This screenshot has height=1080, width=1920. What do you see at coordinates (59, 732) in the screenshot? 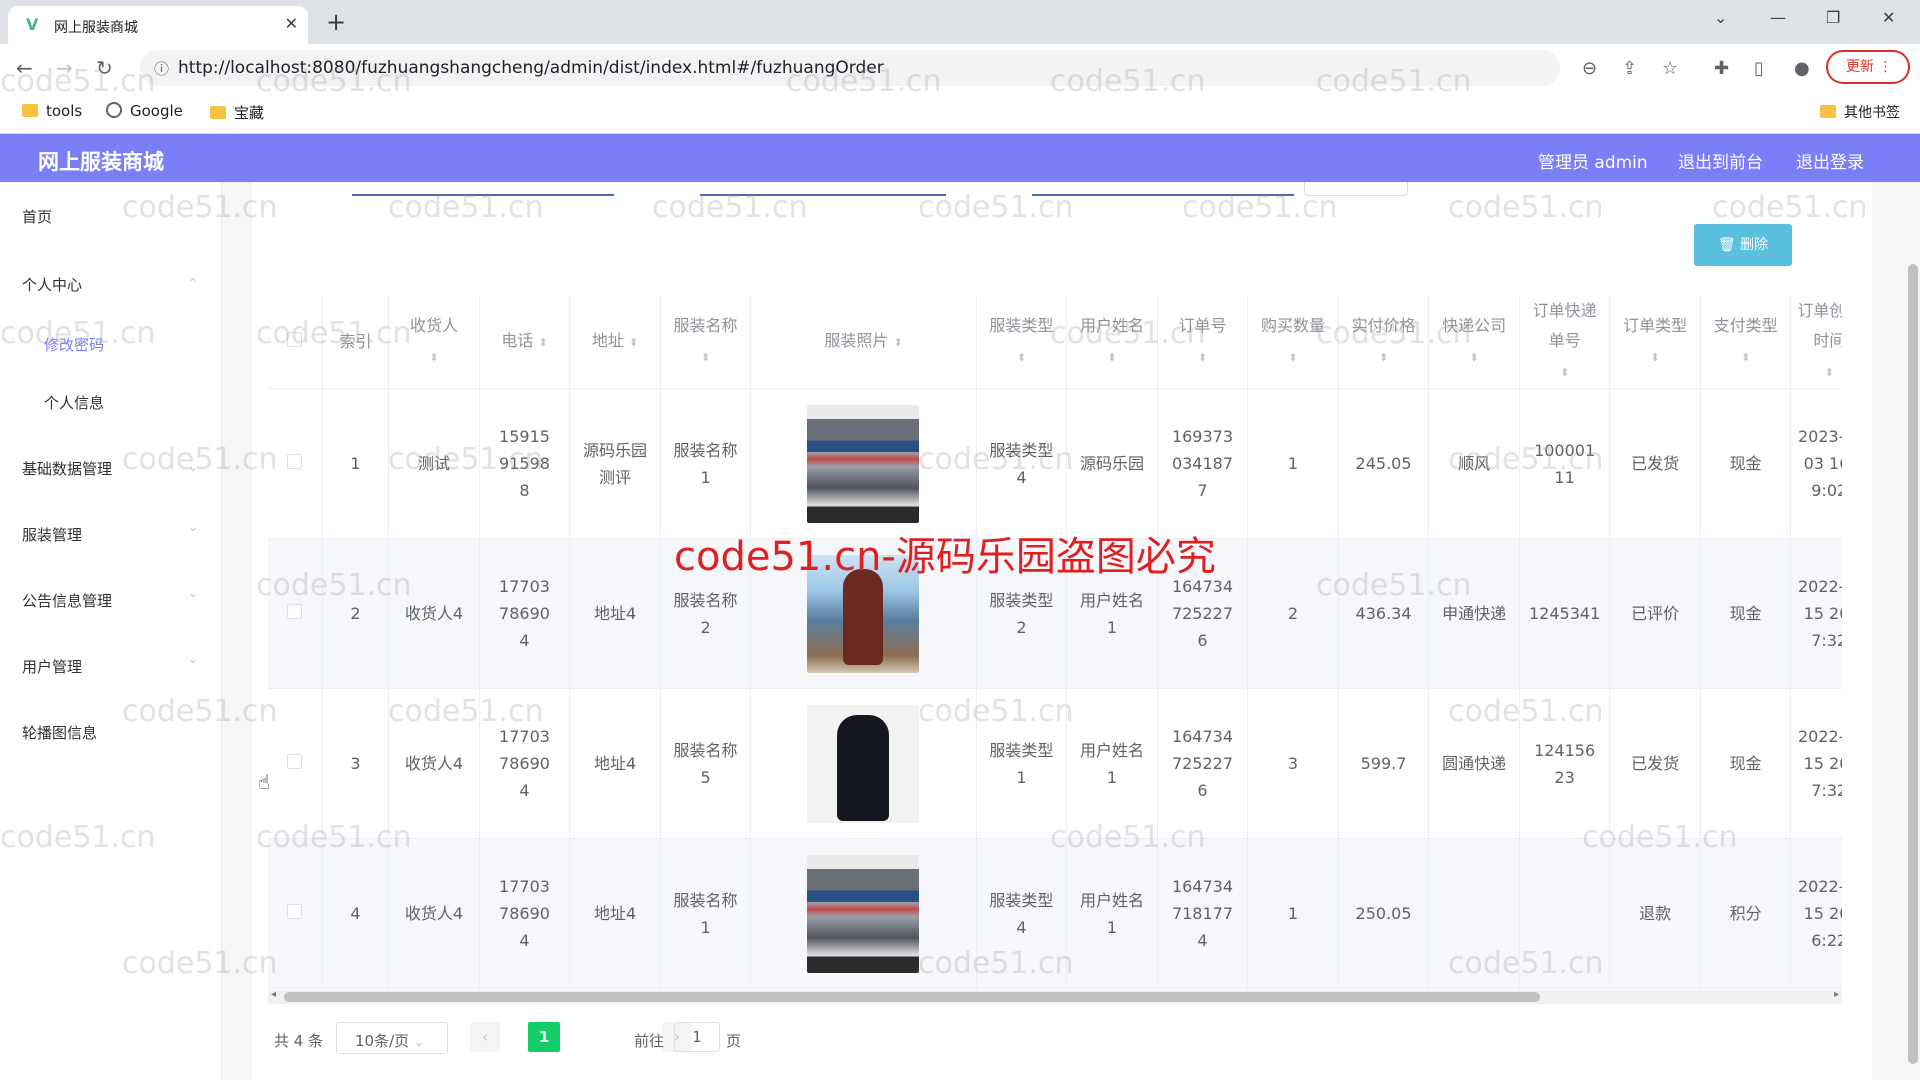
I see `sidebar-item-carousel: 轮播图信息` at bounding box center [59, 732].